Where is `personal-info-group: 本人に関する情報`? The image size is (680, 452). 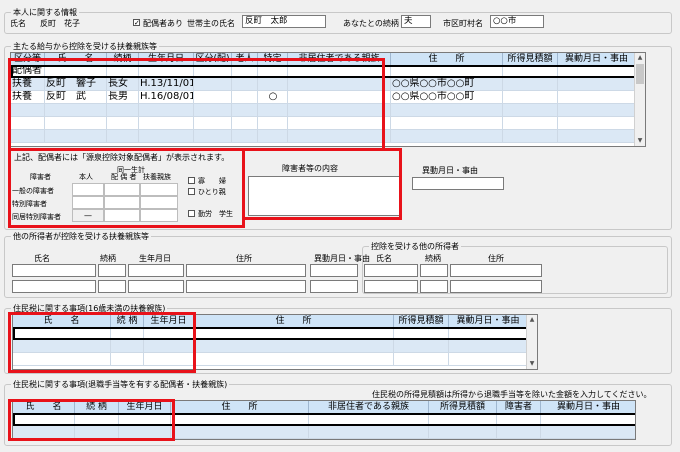 personal-info-group: 本人に関する情報 is located at coordinates (338, 20).